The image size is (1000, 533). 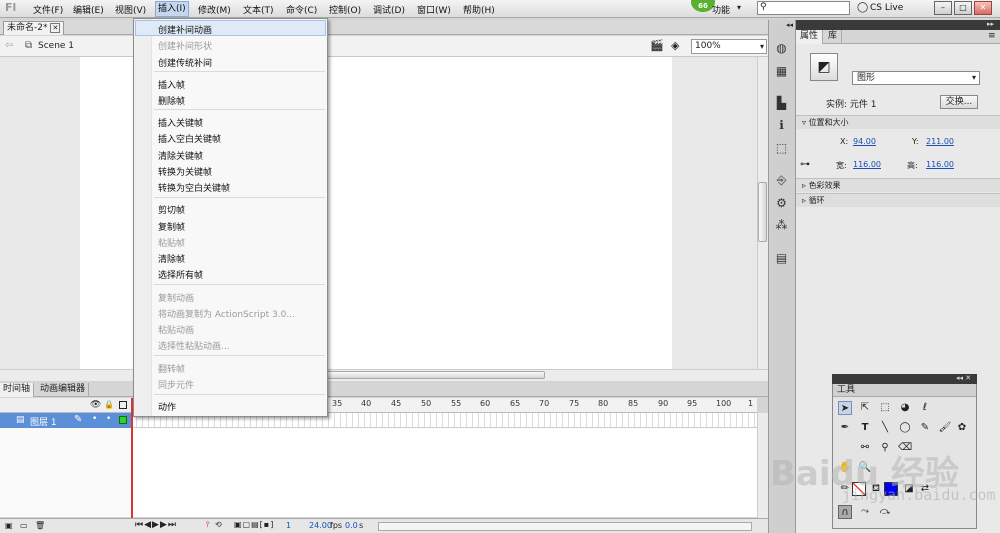 What do you see at coordinates (55, 28) in the screenshot?
I see `close-icon: ✕` at bounding box center [55, 28].